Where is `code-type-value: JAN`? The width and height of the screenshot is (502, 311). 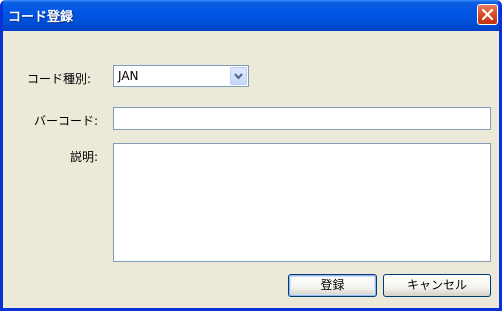 code-type-value: JAN is located at coordinates (128, 76).